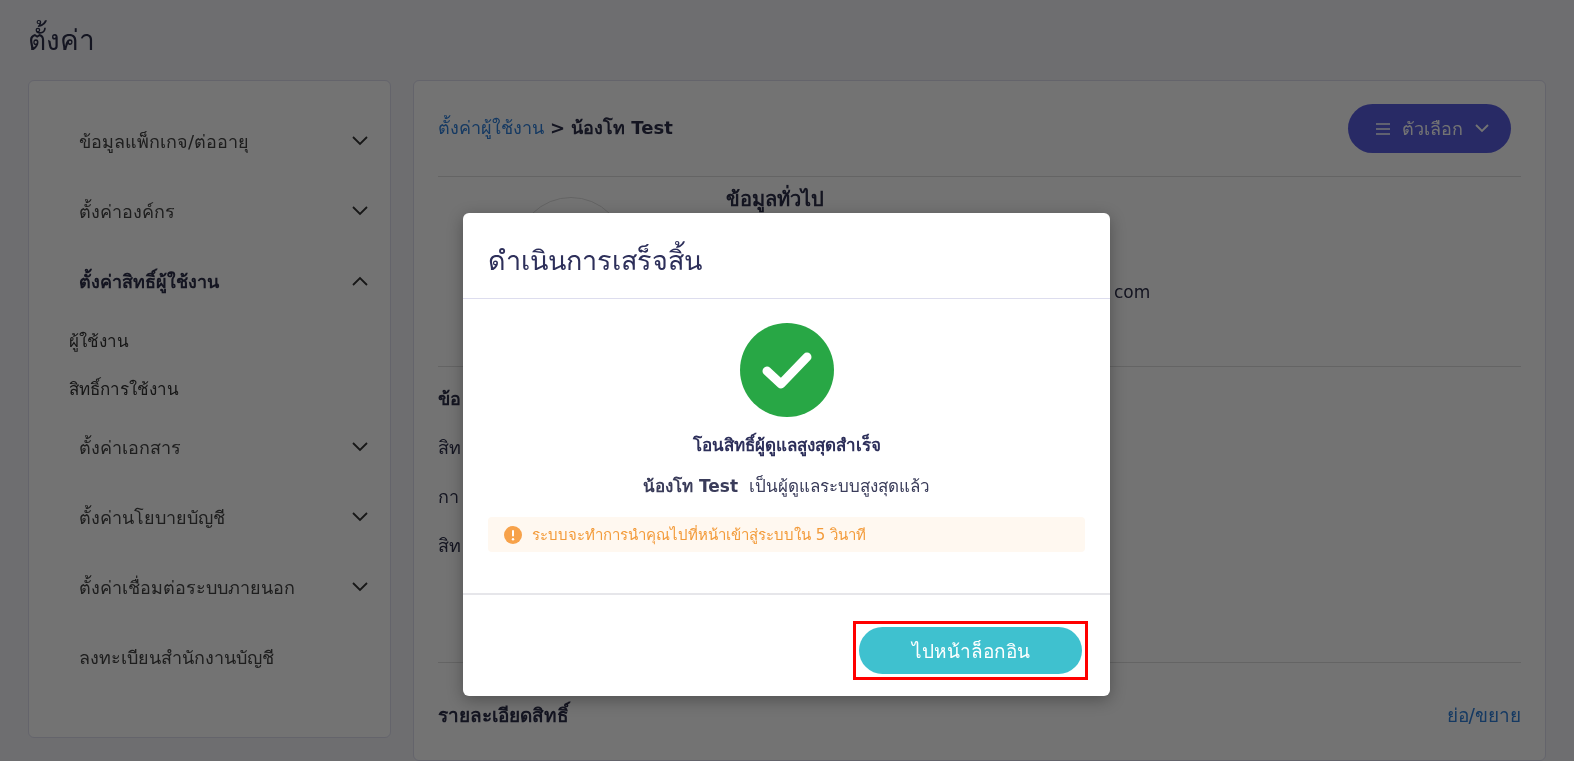 The height and width of the screenshot is (761, 1574). What do you see at coordinates (491, 128) in the screenshot?
I see `breadcrumb-link: ตั้งค่าผู้ใช้งาน` at bounding box center [491, 128].